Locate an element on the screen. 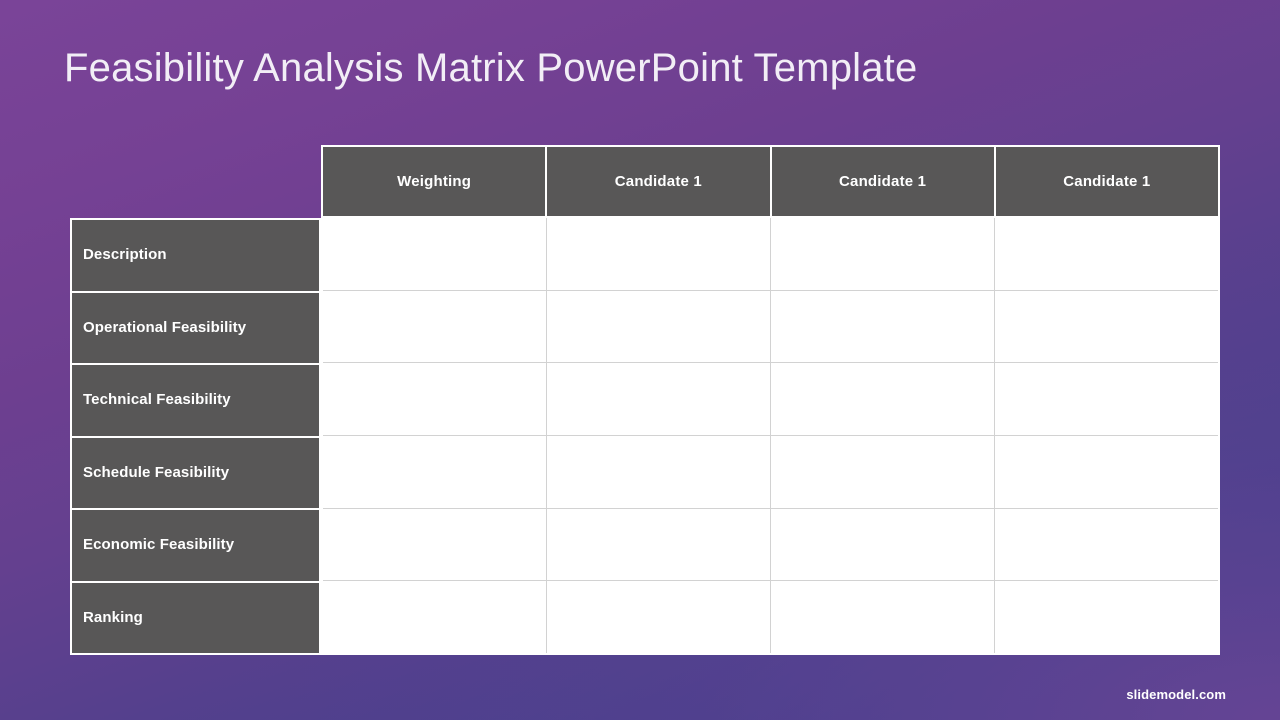 This screenshot has height=720, width=1280. row-label-technical-feasibility: Technical Feasibility is located at coordinates (195, 400).